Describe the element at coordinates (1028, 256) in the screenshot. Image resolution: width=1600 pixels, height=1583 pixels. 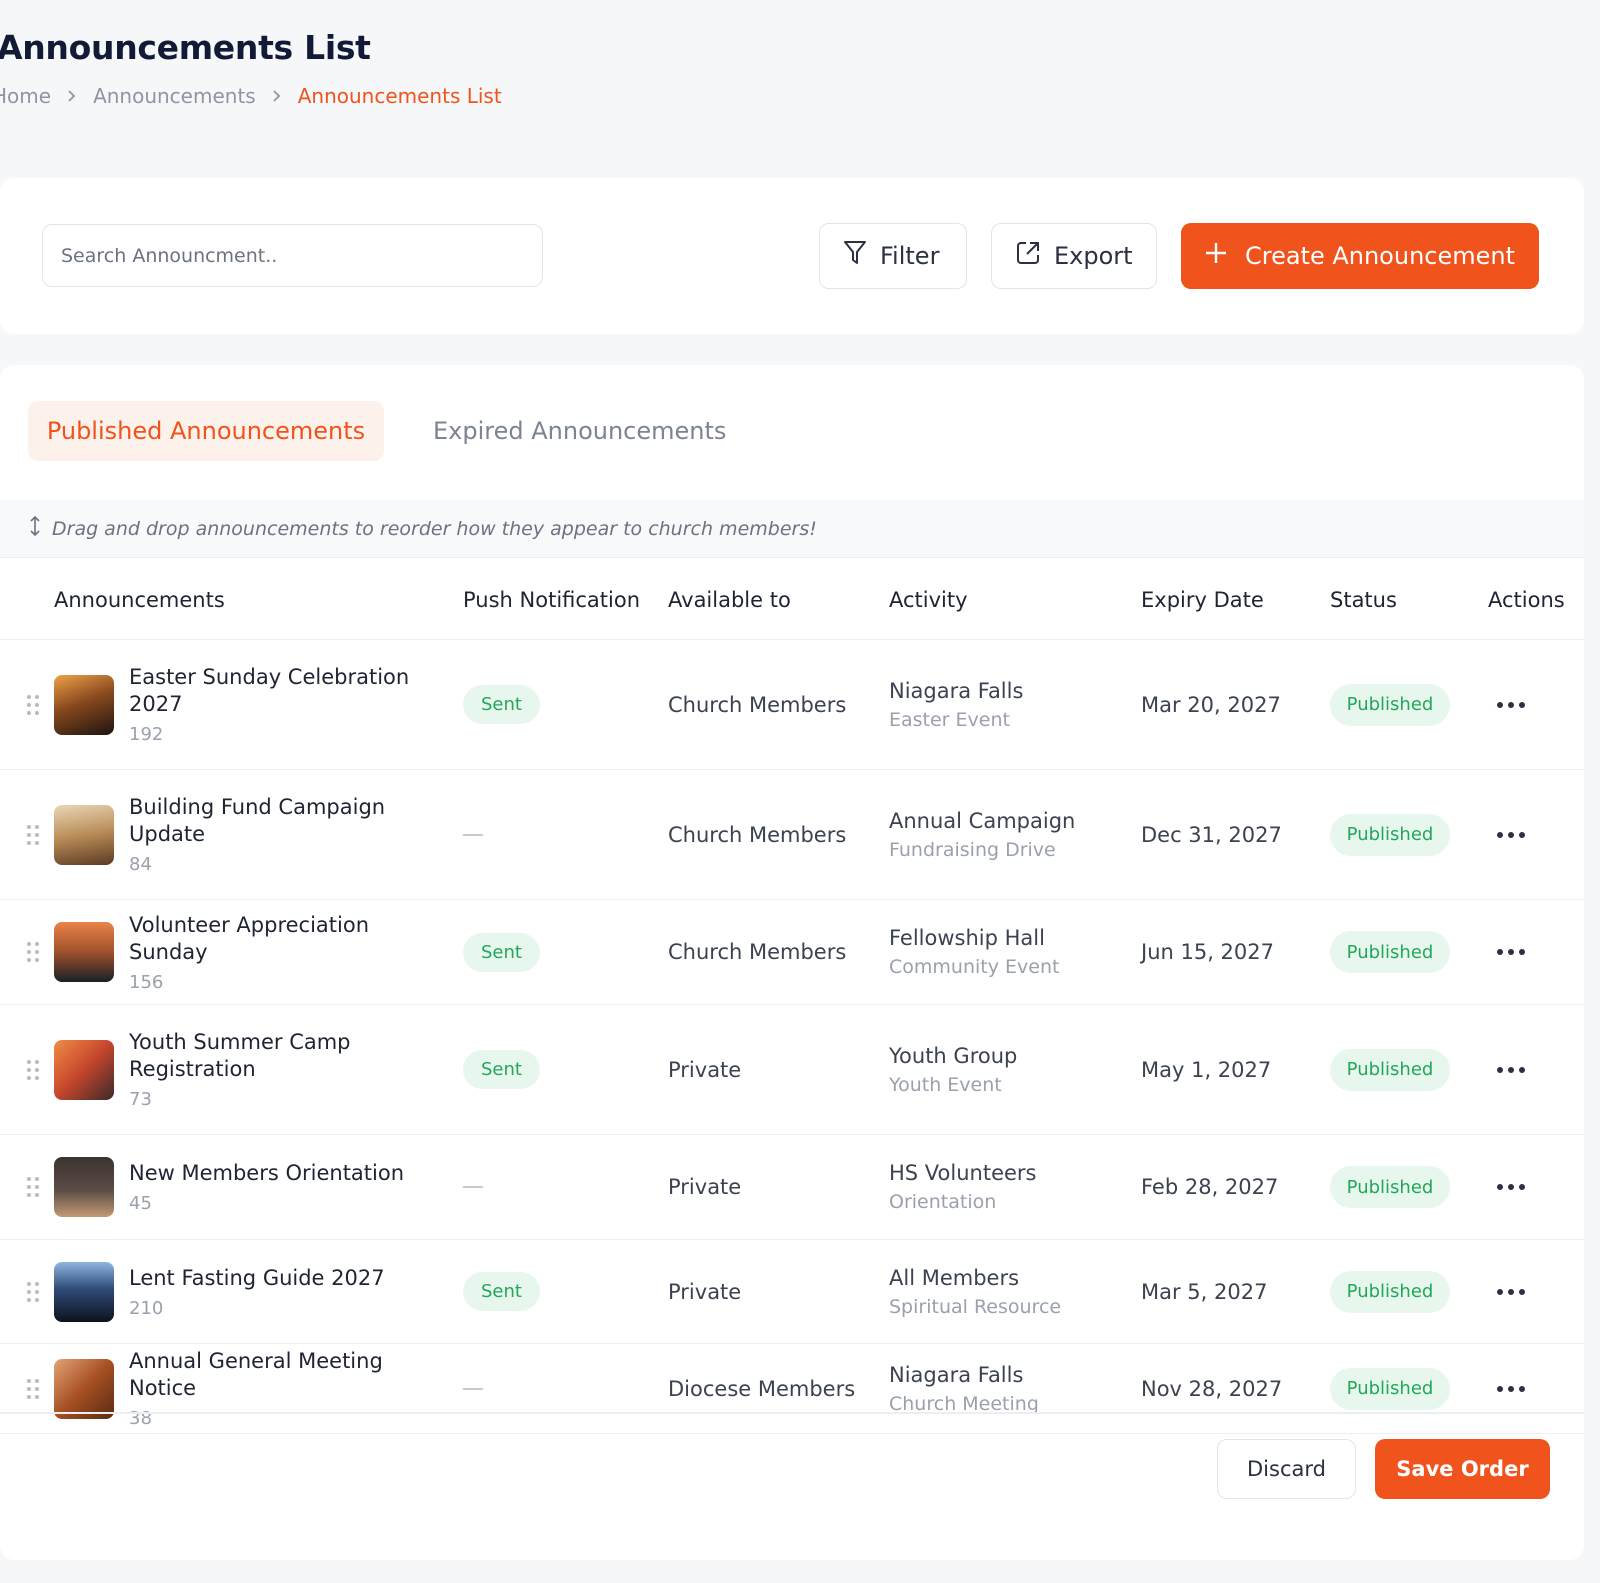
I see `export-icon` at that location.